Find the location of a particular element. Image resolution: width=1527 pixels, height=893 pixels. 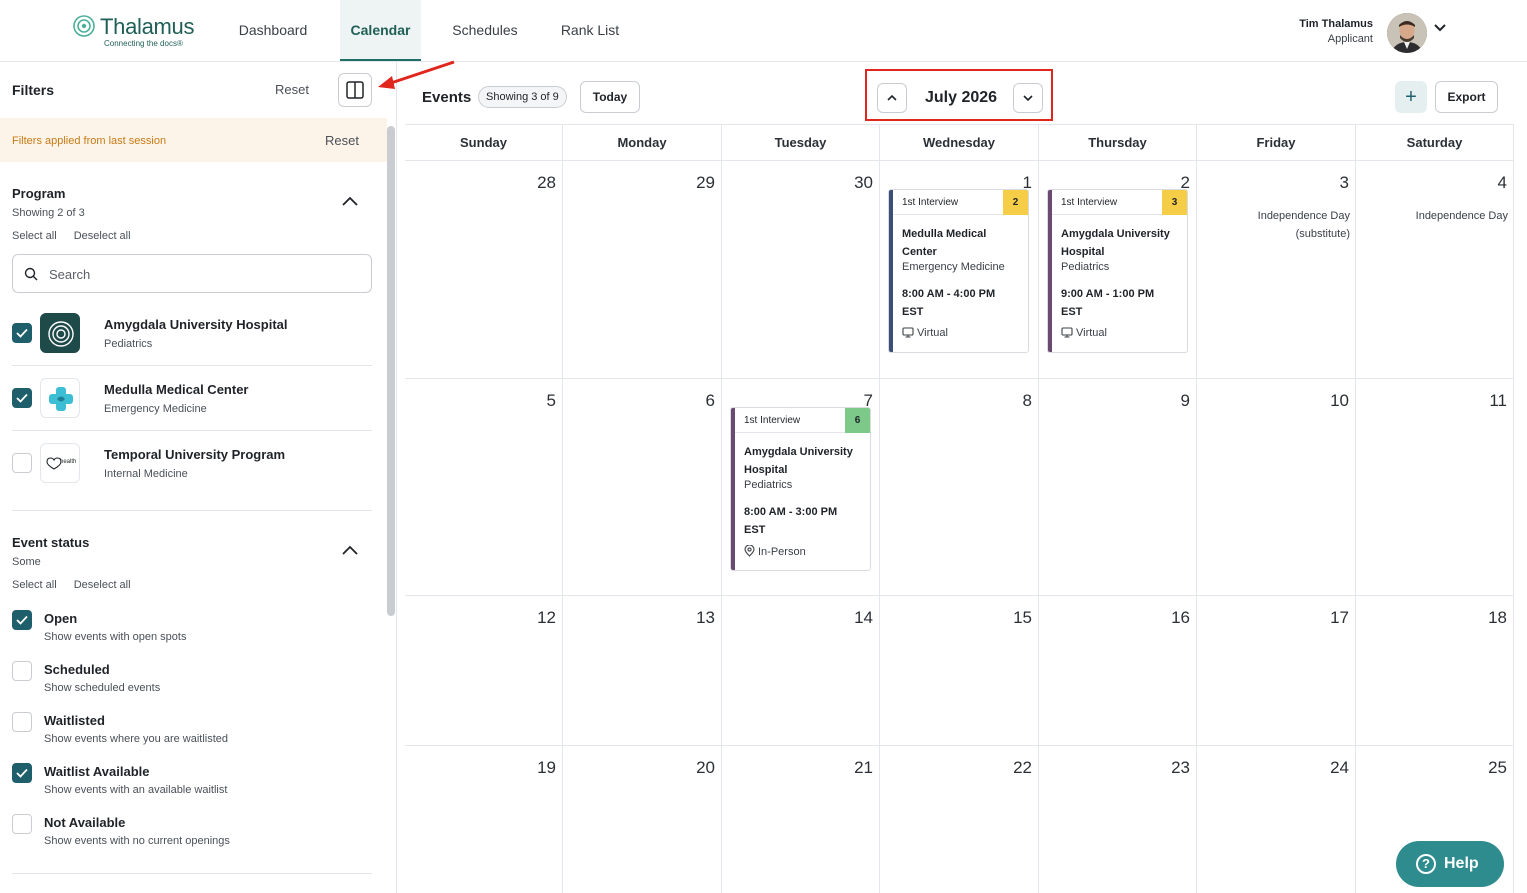

program-item: Amygdala University Hospital Pediatrics is located at coordinates (192, 333).